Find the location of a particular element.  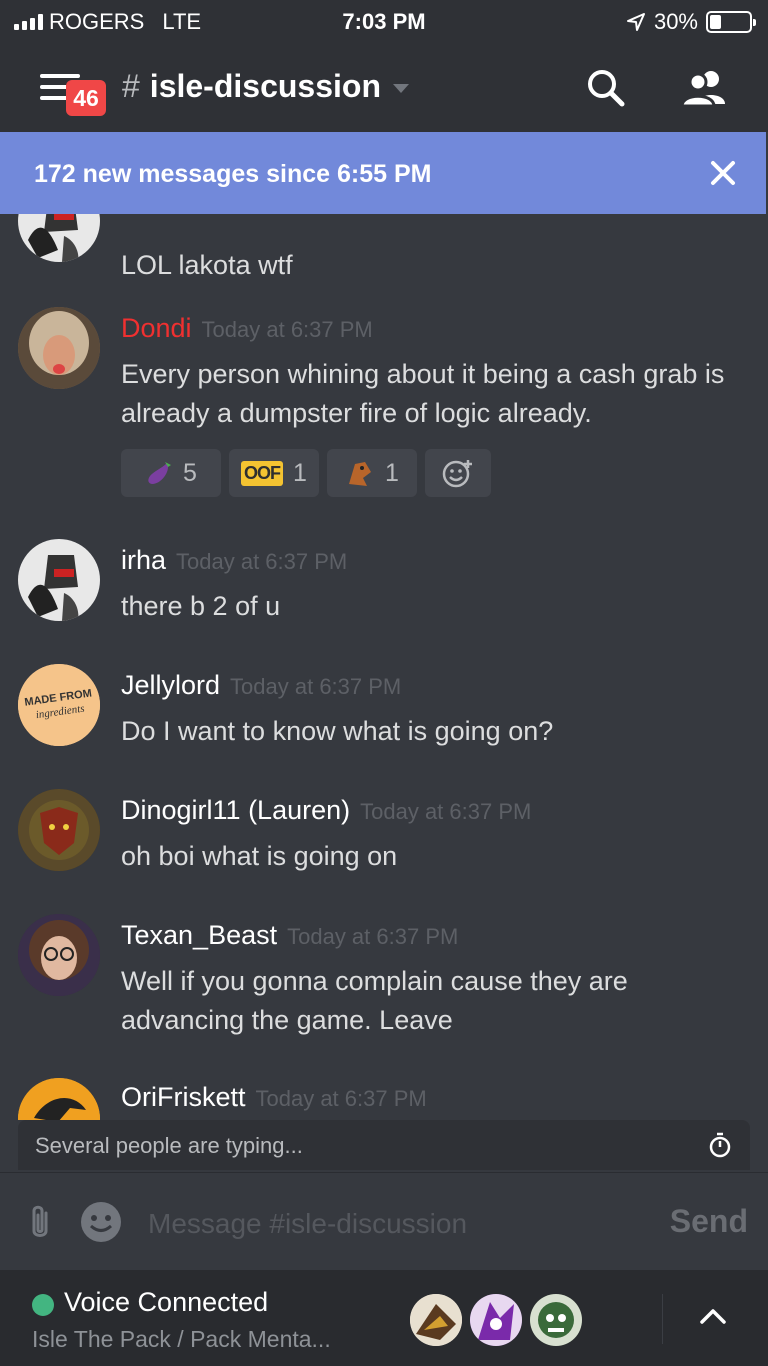

reaction-count: 5 is located at coordinates (190, 472).